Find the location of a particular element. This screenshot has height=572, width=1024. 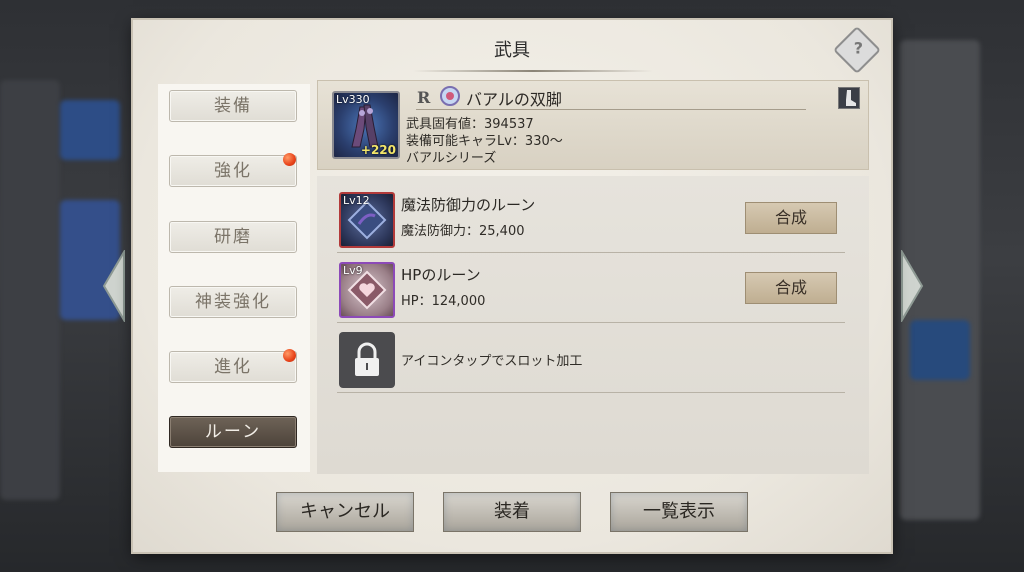

help-icon: ? is located at coordinates (858, 48).